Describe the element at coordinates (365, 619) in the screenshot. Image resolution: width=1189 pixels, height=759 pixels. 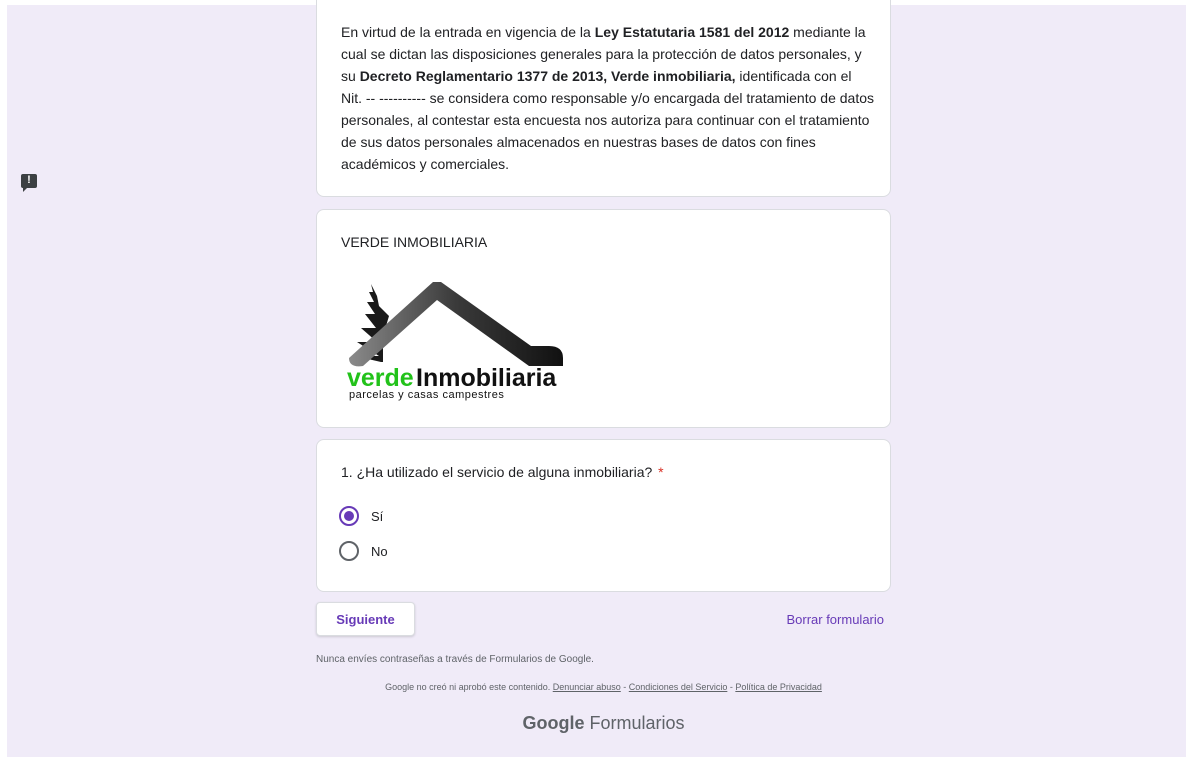
I see `next-button: Siguiente` at that location.